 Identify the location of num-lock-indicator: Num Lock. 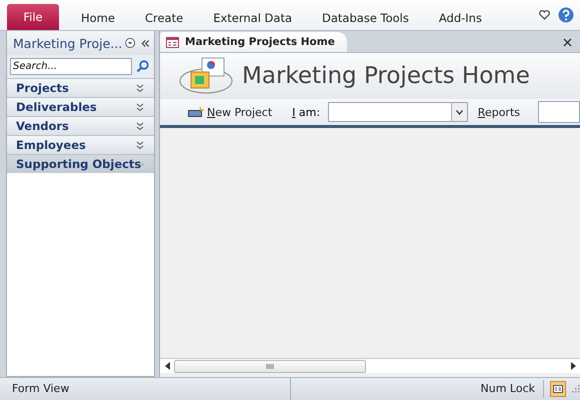
(512, 389).